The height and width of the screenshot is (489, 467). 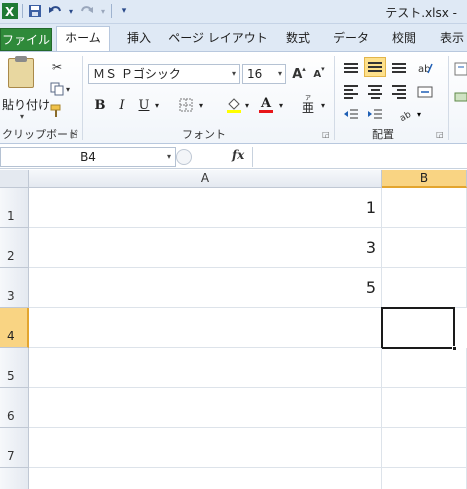 What do you see at coordinates (57, 67) in the screenshot?
I see `cut-icon: ✂` at bounding box center [57, 67].